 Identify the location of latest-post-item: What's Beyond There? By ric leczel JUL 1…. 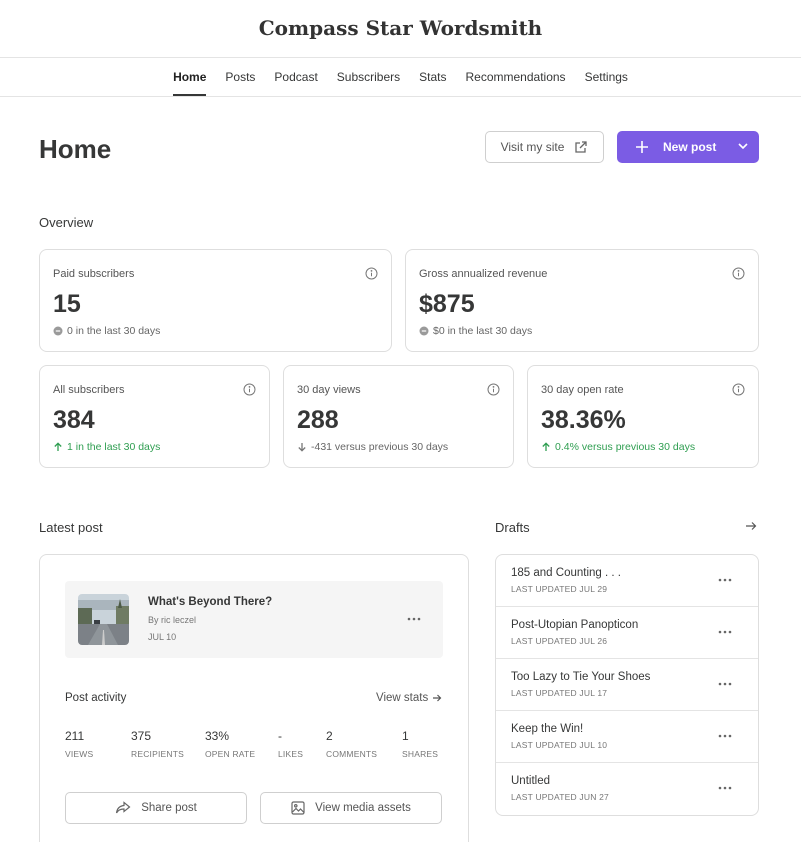
(254, 619).